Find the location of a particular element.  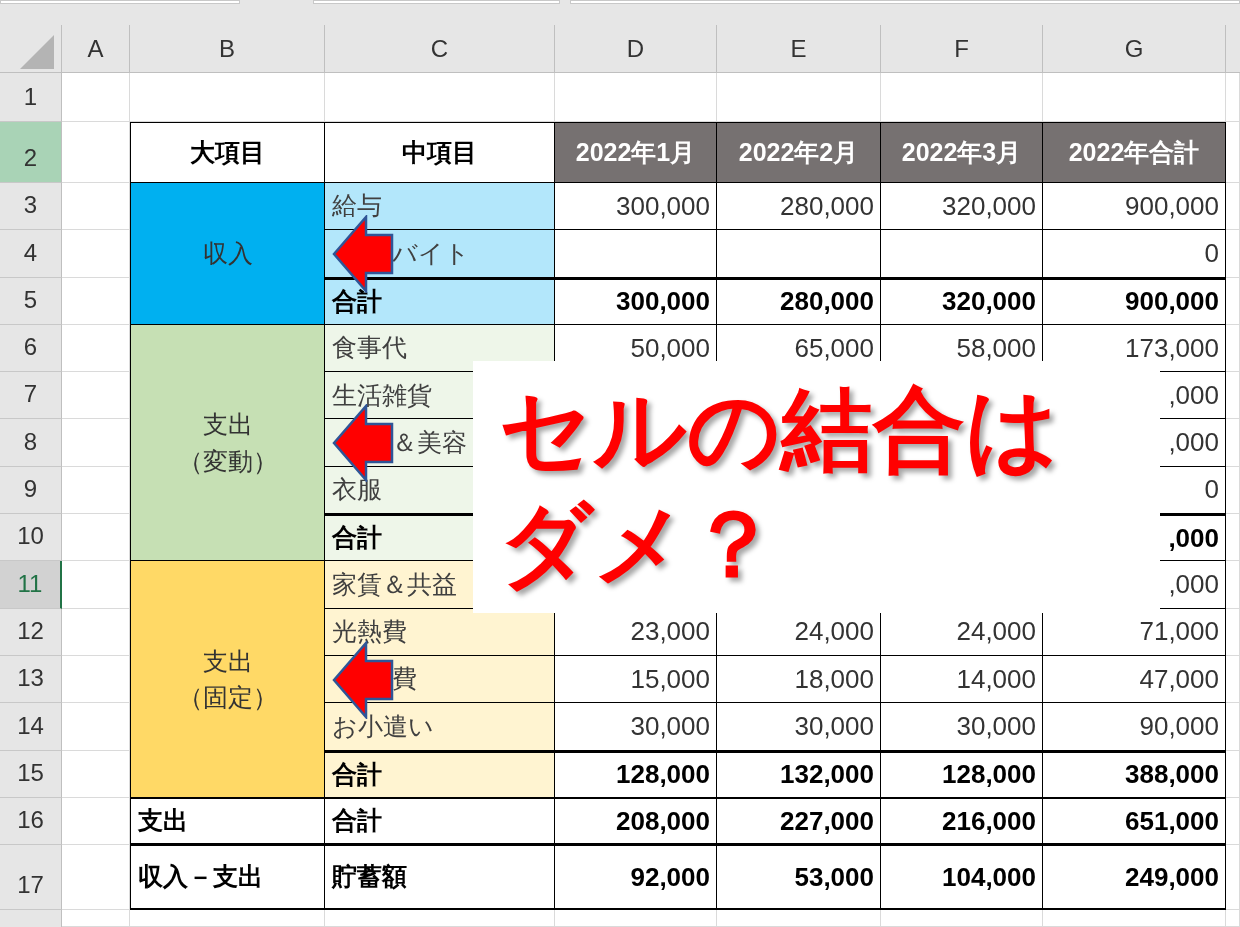

item-label: ＆美容 is located at coordinates (429, 442).